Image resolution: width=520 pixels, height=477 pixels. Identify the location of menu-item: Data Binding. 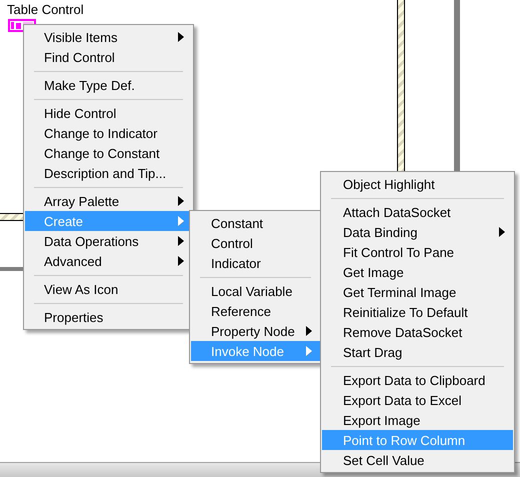
(417, 232).